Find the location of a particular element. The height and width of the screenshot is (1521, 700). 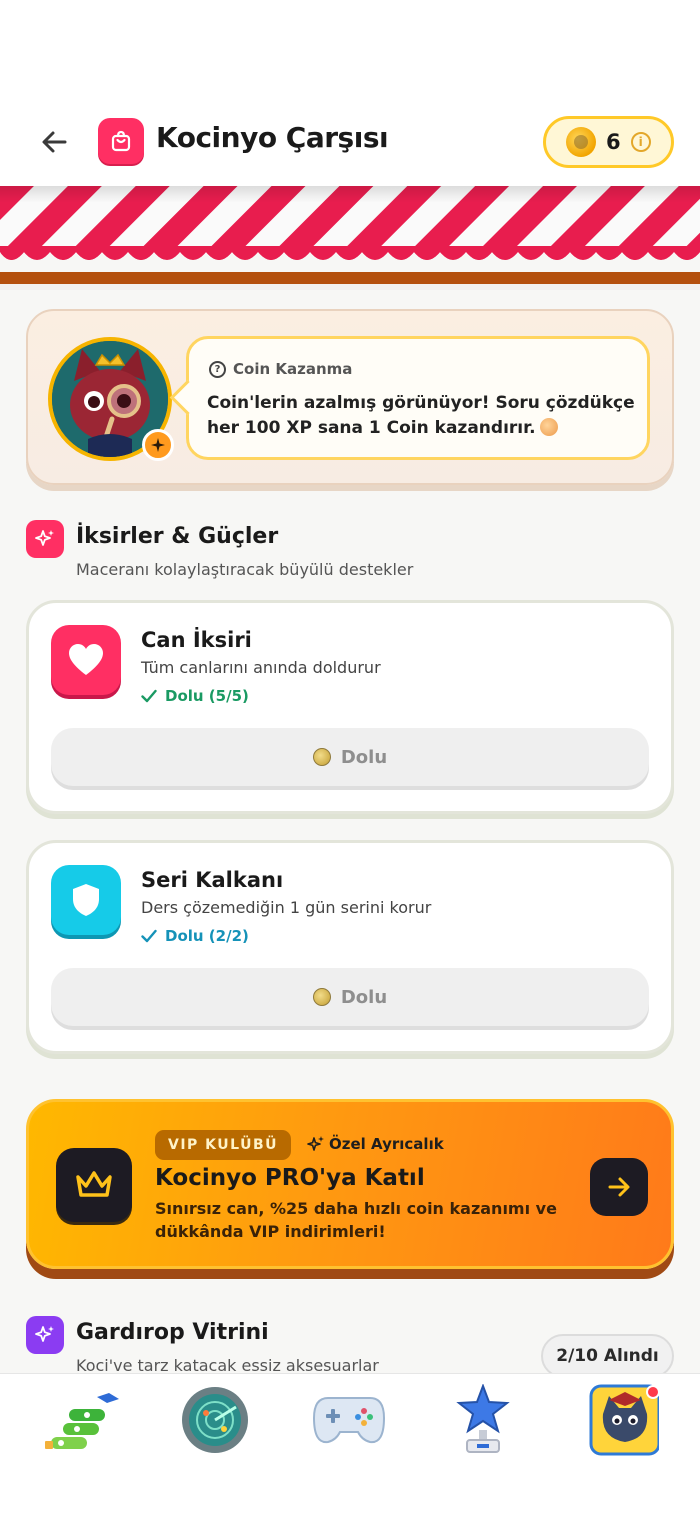

hint-heading: Coin Kazanma is located at coordinates (293, 369).